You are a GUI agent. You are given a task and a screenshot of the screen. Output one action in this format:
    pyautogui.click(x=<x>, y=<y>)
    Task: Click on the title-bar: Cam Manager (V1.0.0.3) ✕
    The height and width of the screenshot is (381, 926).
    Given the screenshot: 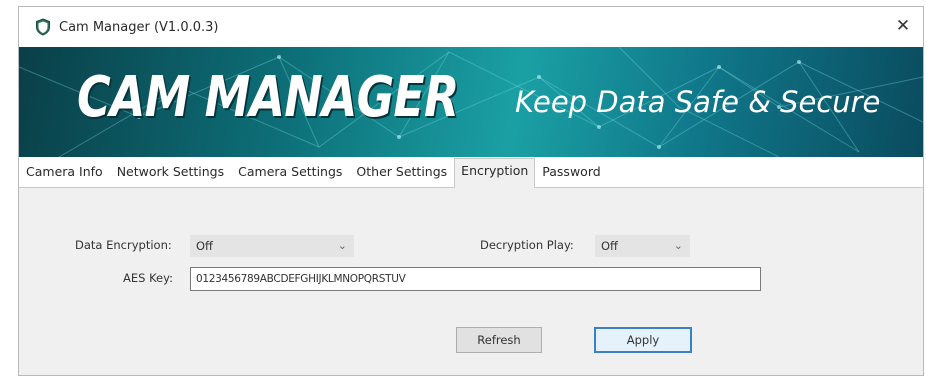 What is the action you would take?
    pyautogui.click(x=471, y=27)
    